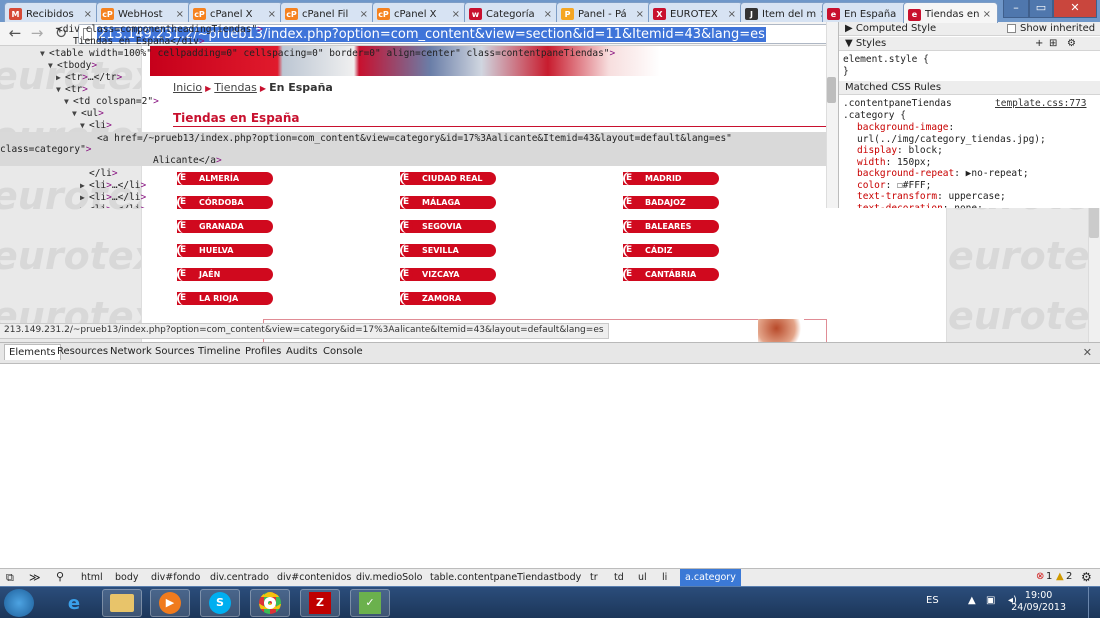 The width and height of the screenshot is (1100, 618). Describe the element at coordinates (671, 250) in the screenshot. I see `category-link: e Cádiz` at that location.